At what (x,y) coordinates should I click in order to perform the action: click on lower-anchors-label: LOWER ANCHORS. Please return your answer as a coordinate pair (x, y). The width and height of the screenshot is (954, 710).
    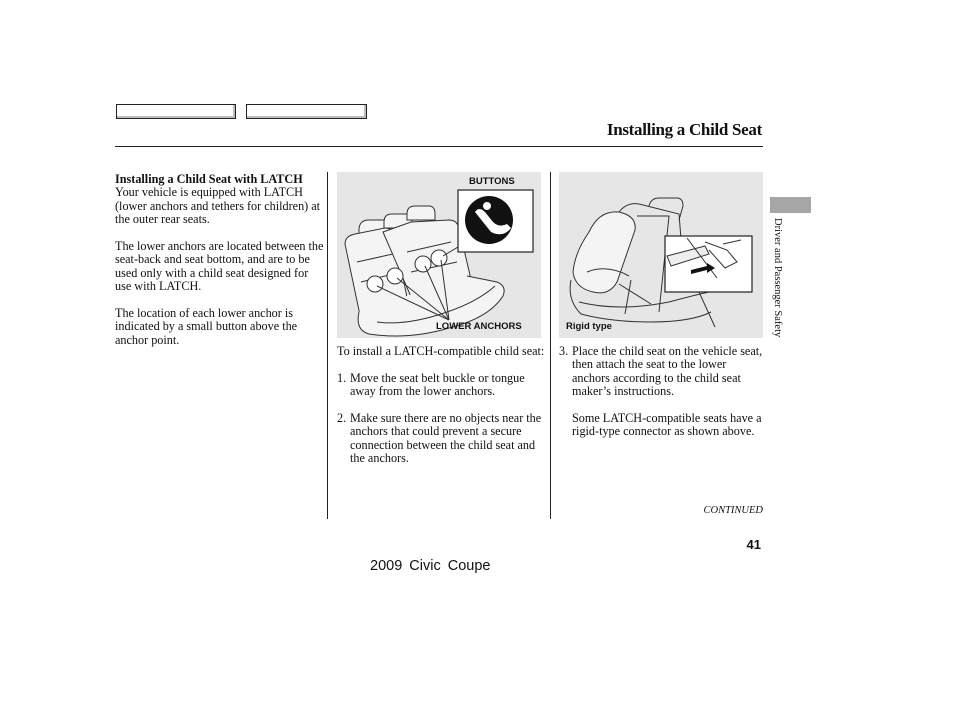
    Looking at the image, I should click on (479, 326).